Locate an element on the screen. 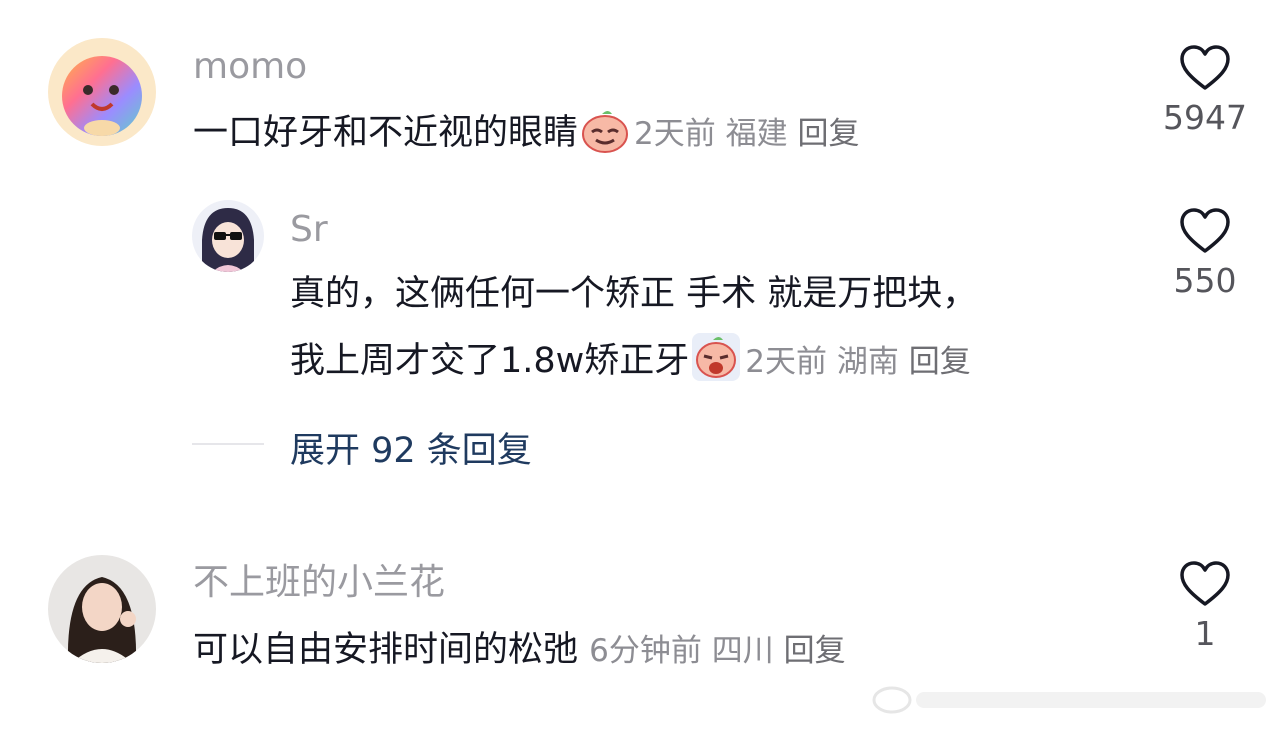 The height and width of the screenshot is (730, 1284). like-button: 550 is located at coordinates (1205, 254).